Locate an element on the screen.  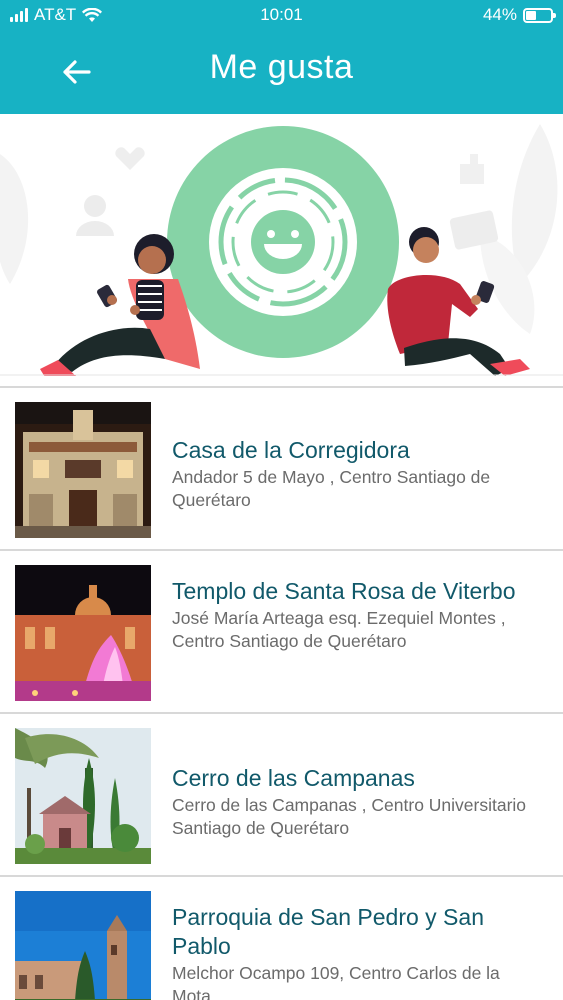
battery-icon is located at coordinates (539, 15).